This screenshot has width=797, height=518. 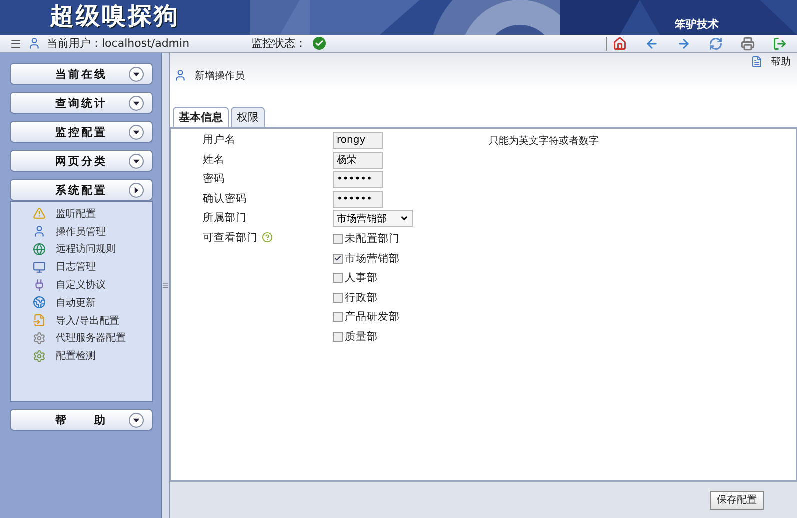 I want to click on menu-section-button: 当前在线, so click(x=81, y=74).